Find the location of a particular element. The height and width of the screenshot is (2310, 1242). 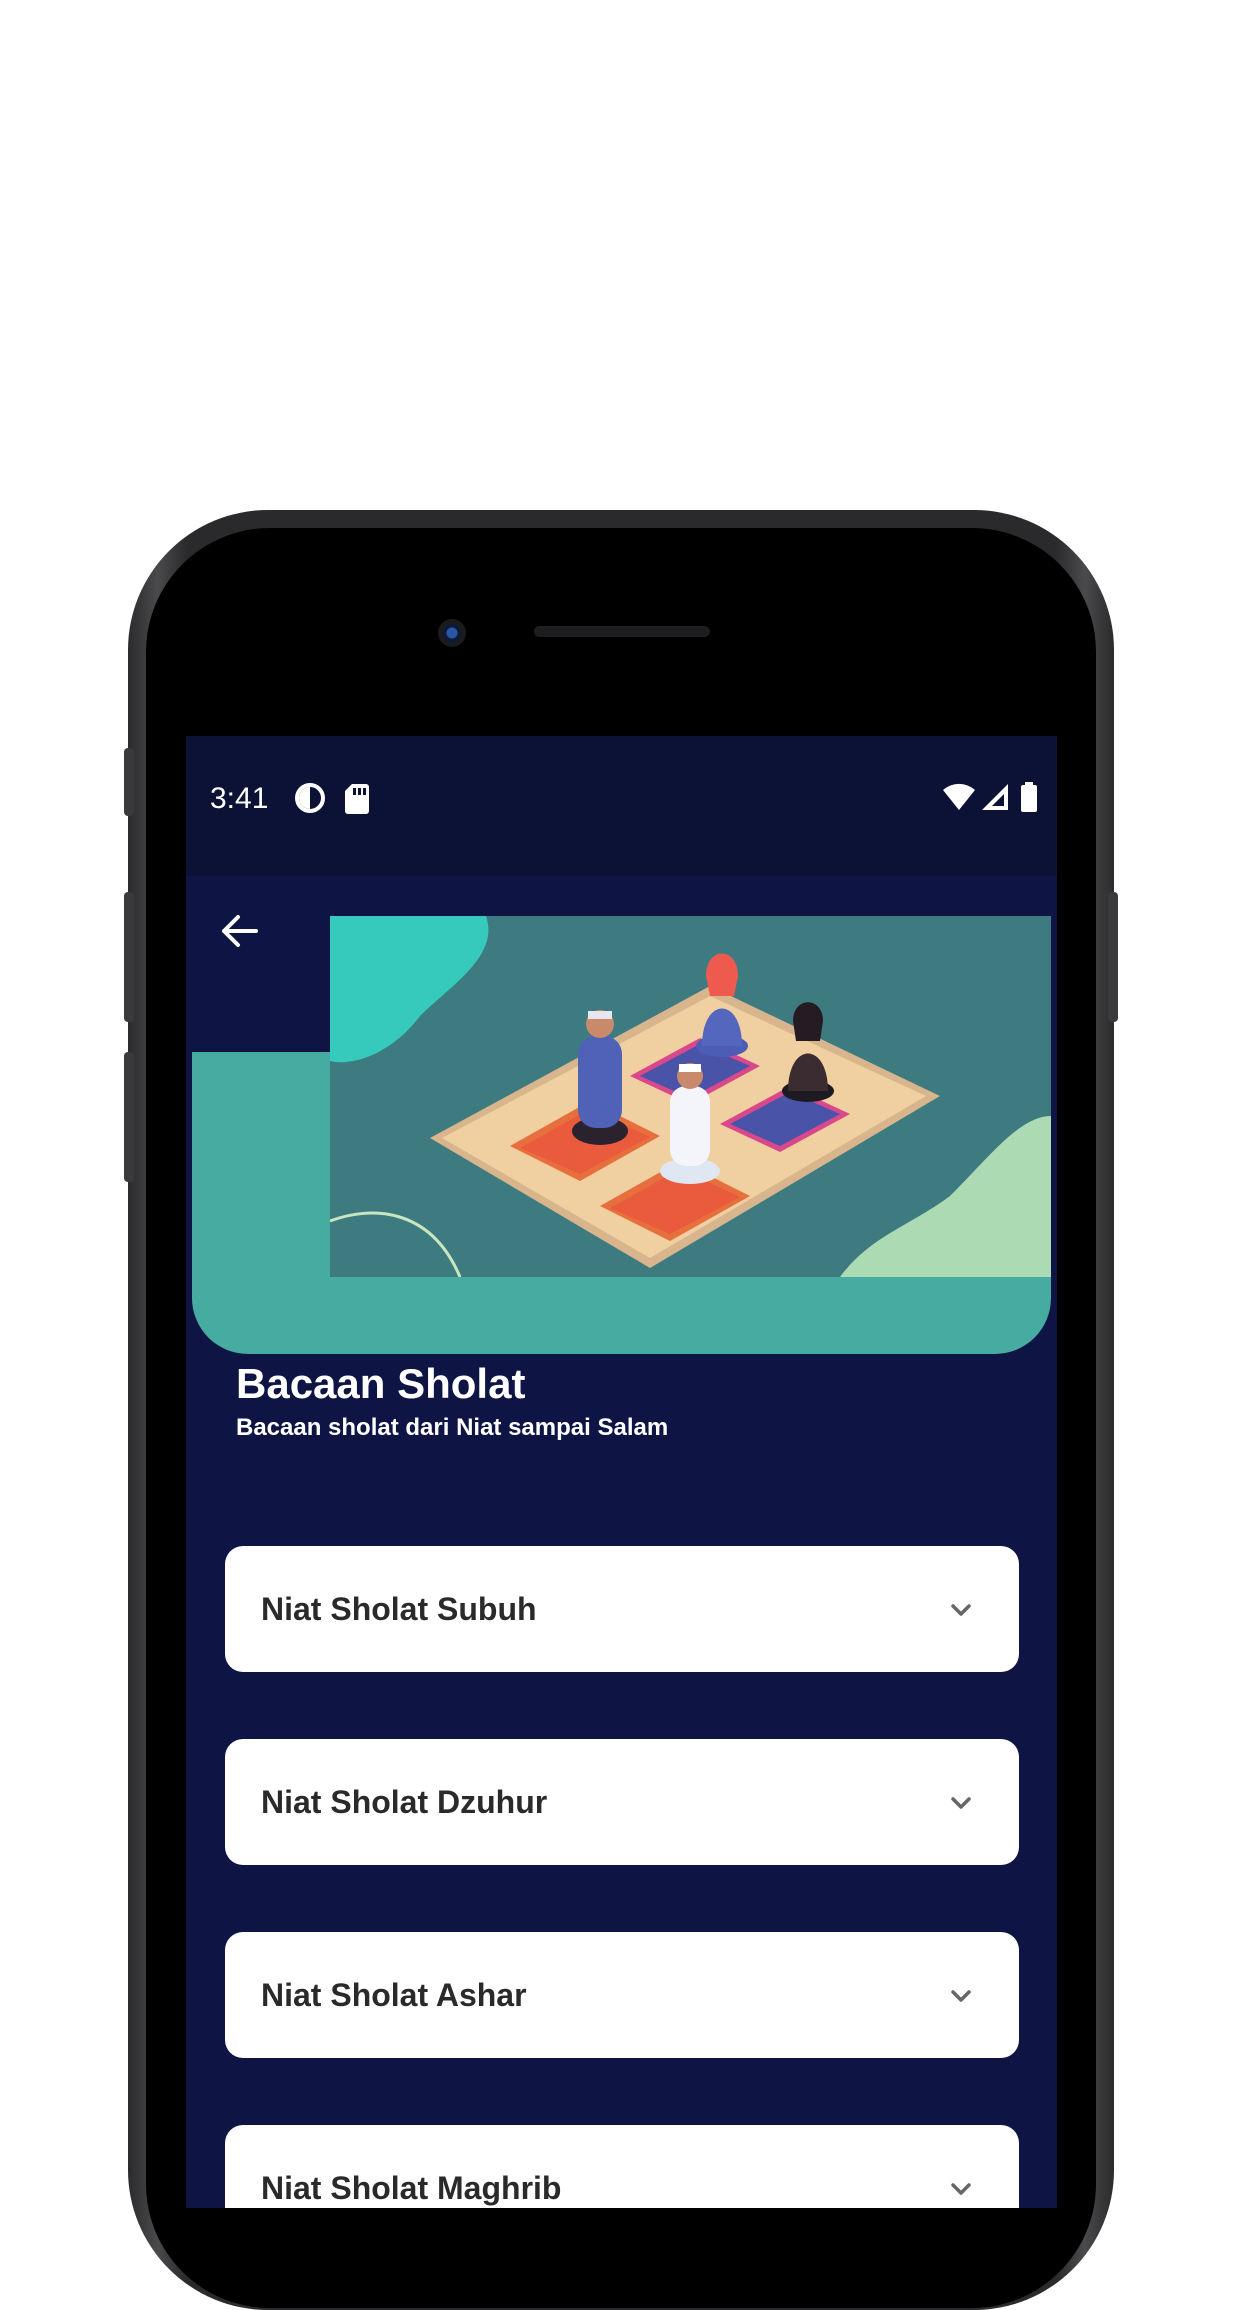

mute-switch is located at coordinates (129, 782).